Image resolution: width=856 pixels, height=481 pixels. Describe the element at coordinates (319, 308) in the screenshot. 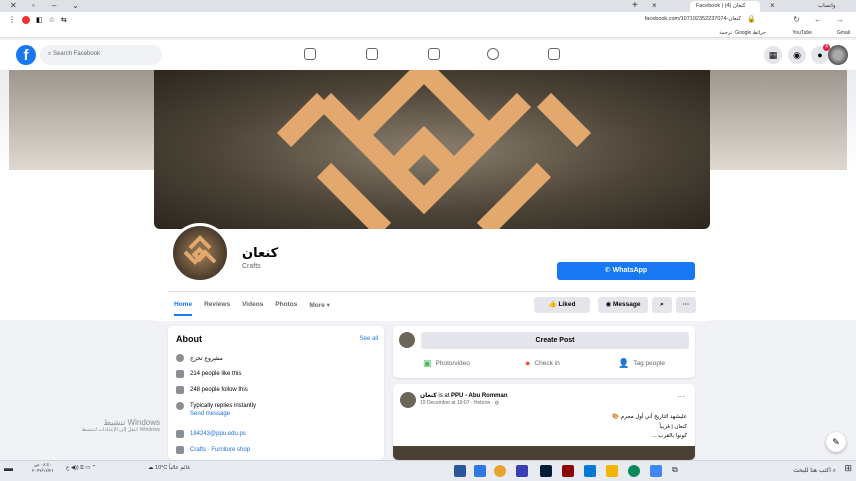

I see `tab-more: More ▾` at that location.